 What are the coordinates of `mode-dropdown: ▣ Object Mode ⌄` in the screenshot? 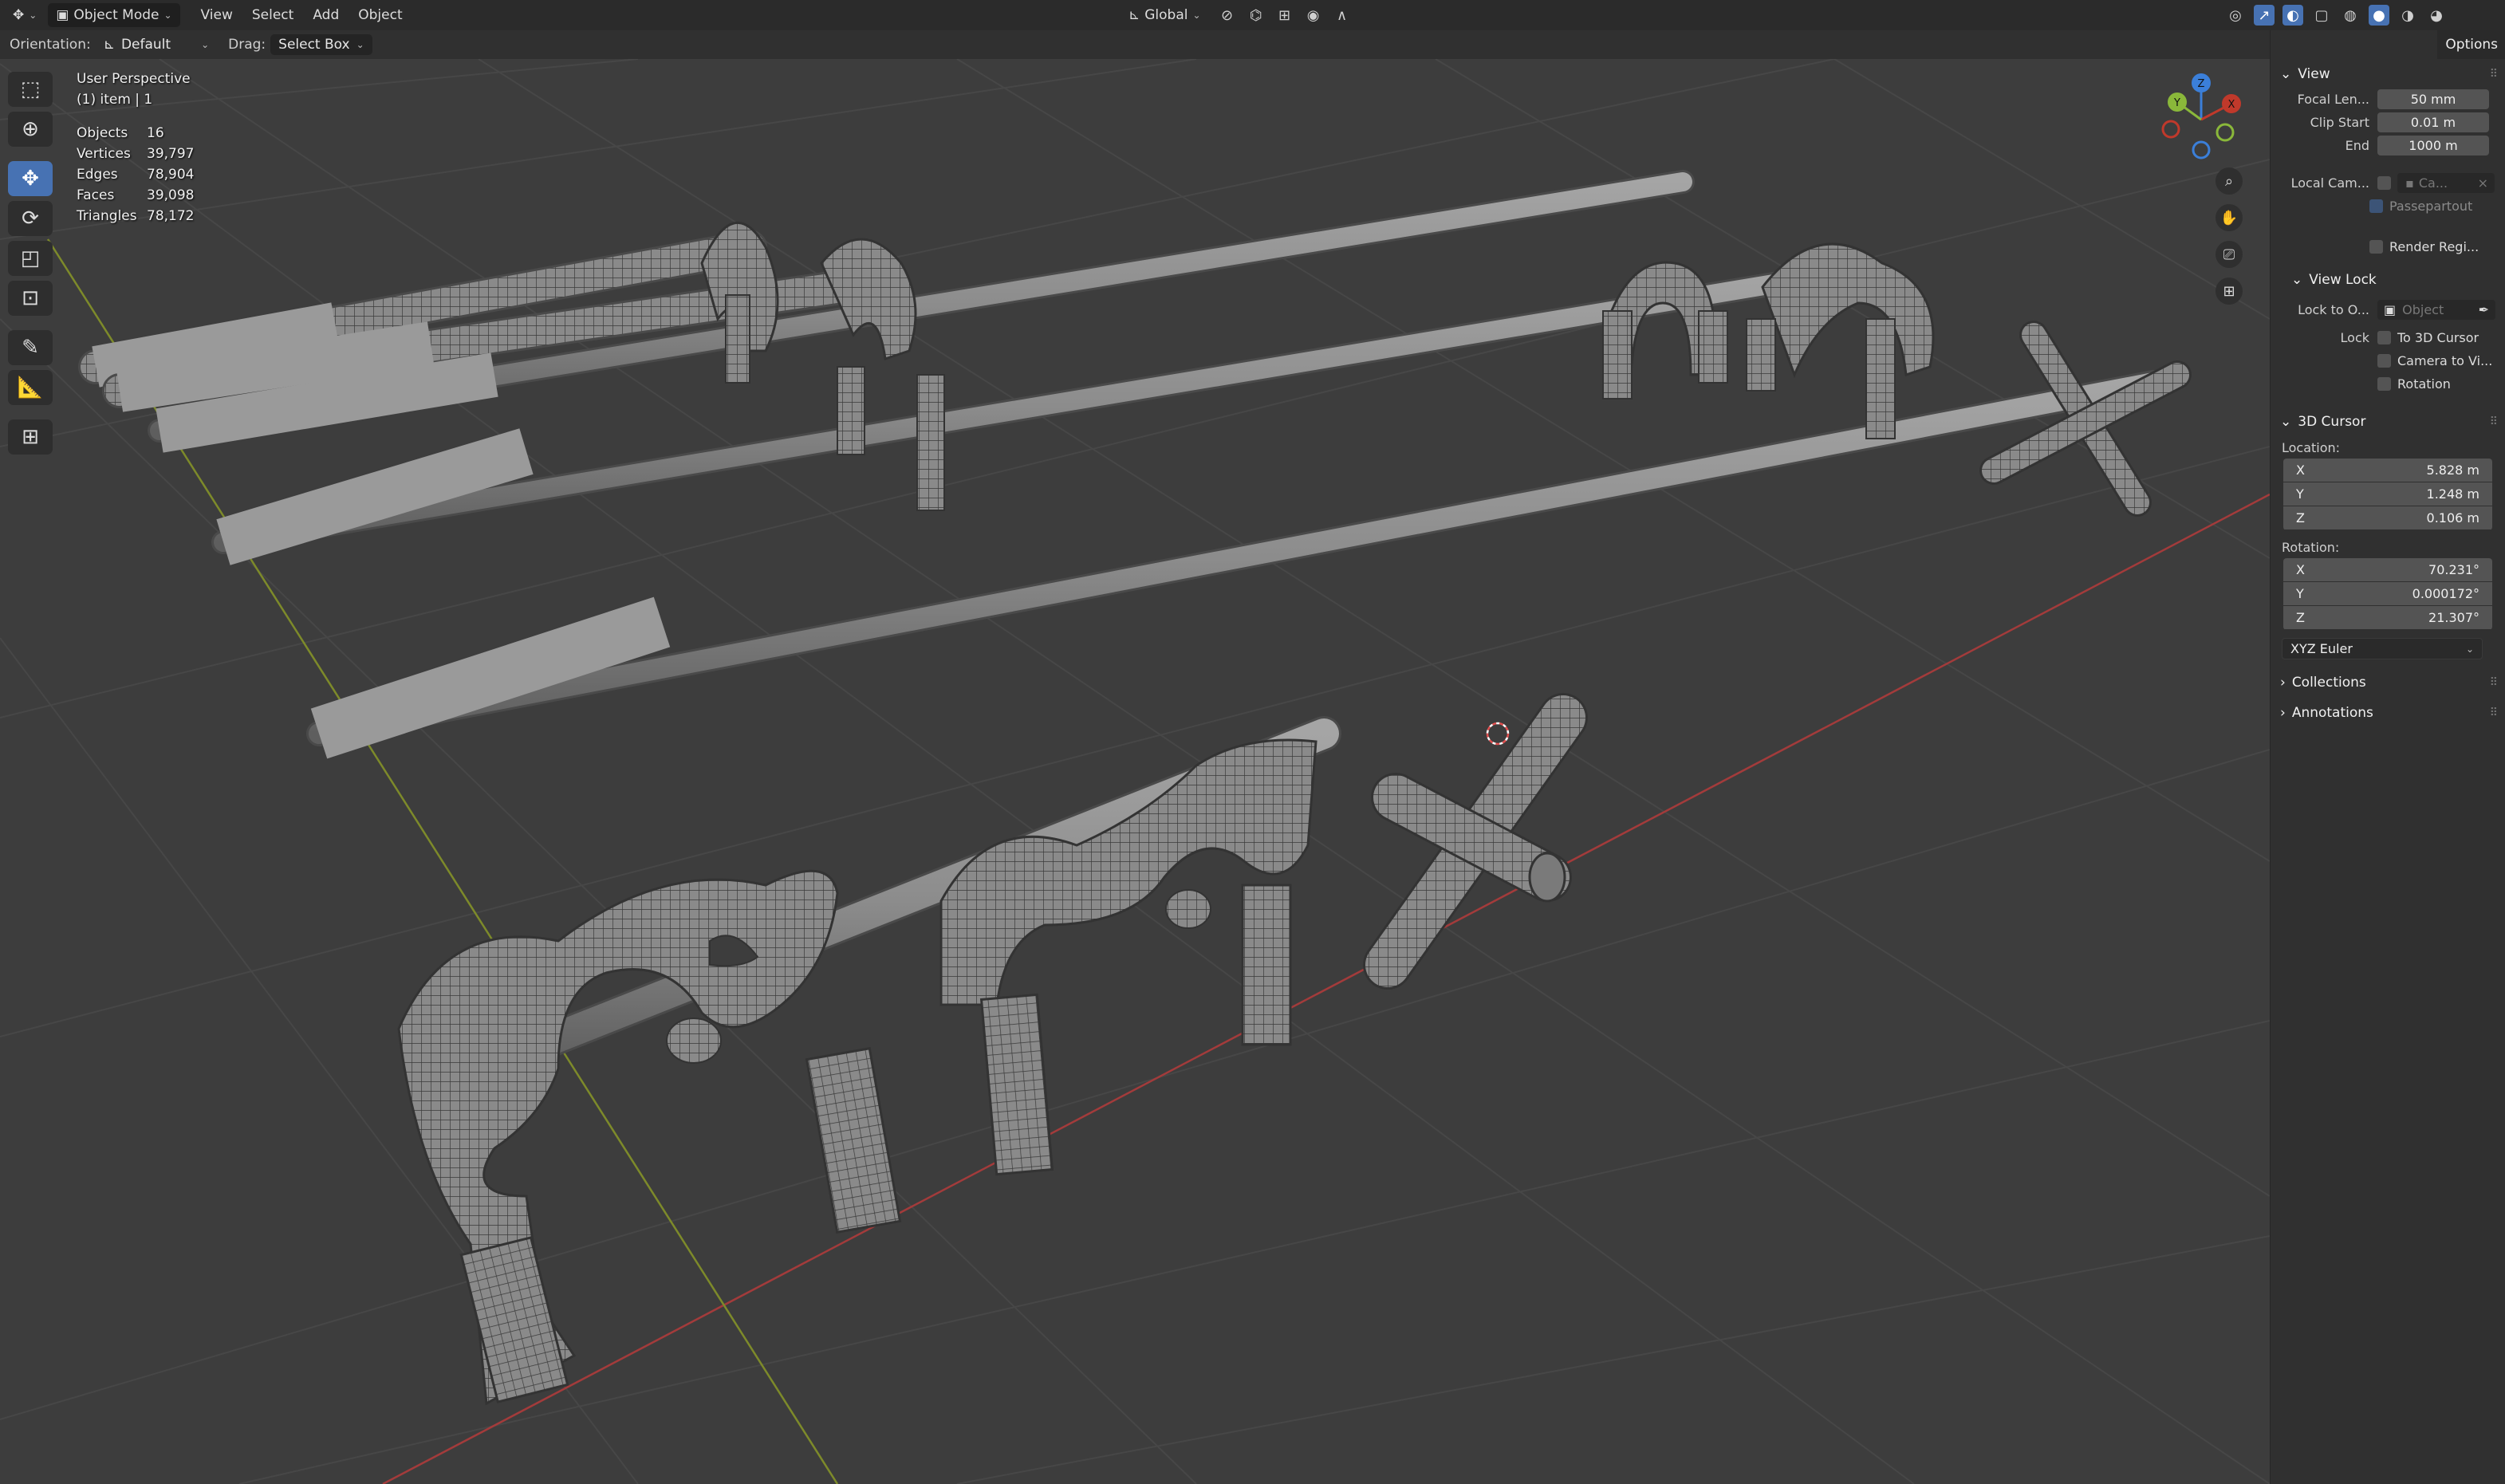 It's located at (114, 15).